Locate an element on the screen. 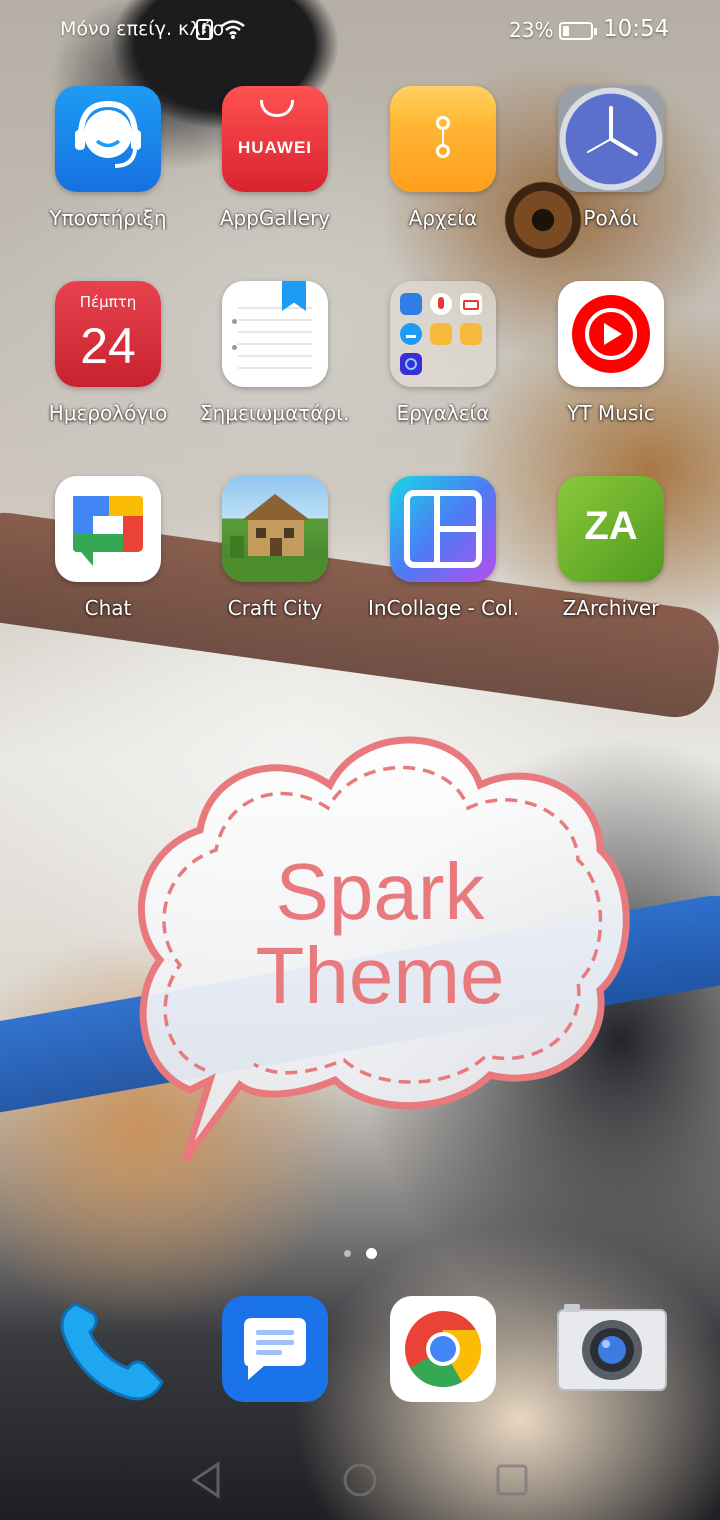 This screenshot has width=720, height=1520. app-calendar: Πέμπτη 24 Ημερολόγιο is located at coordinates (108, 353).